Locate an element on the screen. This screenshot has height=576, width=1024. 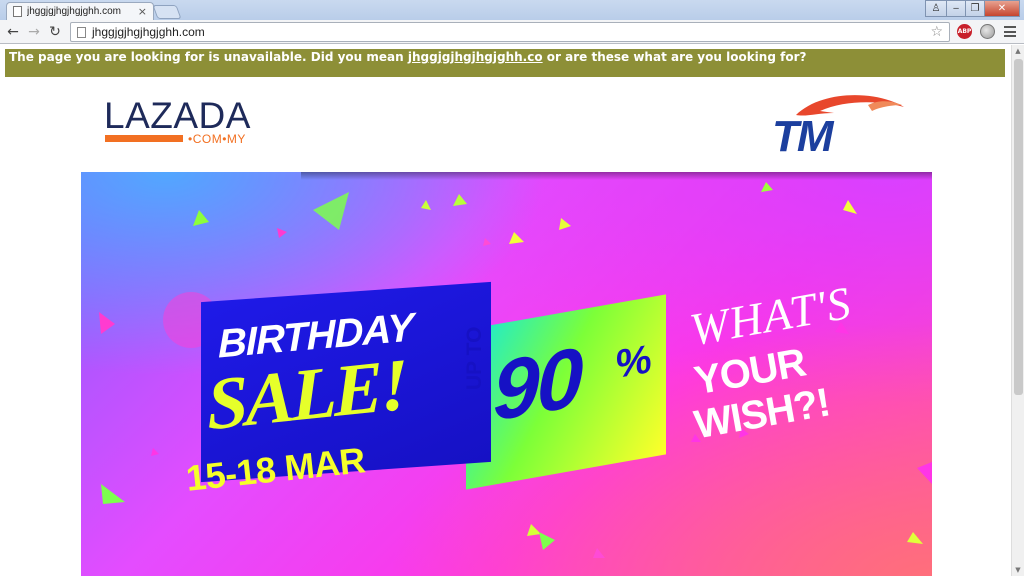
scroll-thumb is located at coordinates (1018, 227).